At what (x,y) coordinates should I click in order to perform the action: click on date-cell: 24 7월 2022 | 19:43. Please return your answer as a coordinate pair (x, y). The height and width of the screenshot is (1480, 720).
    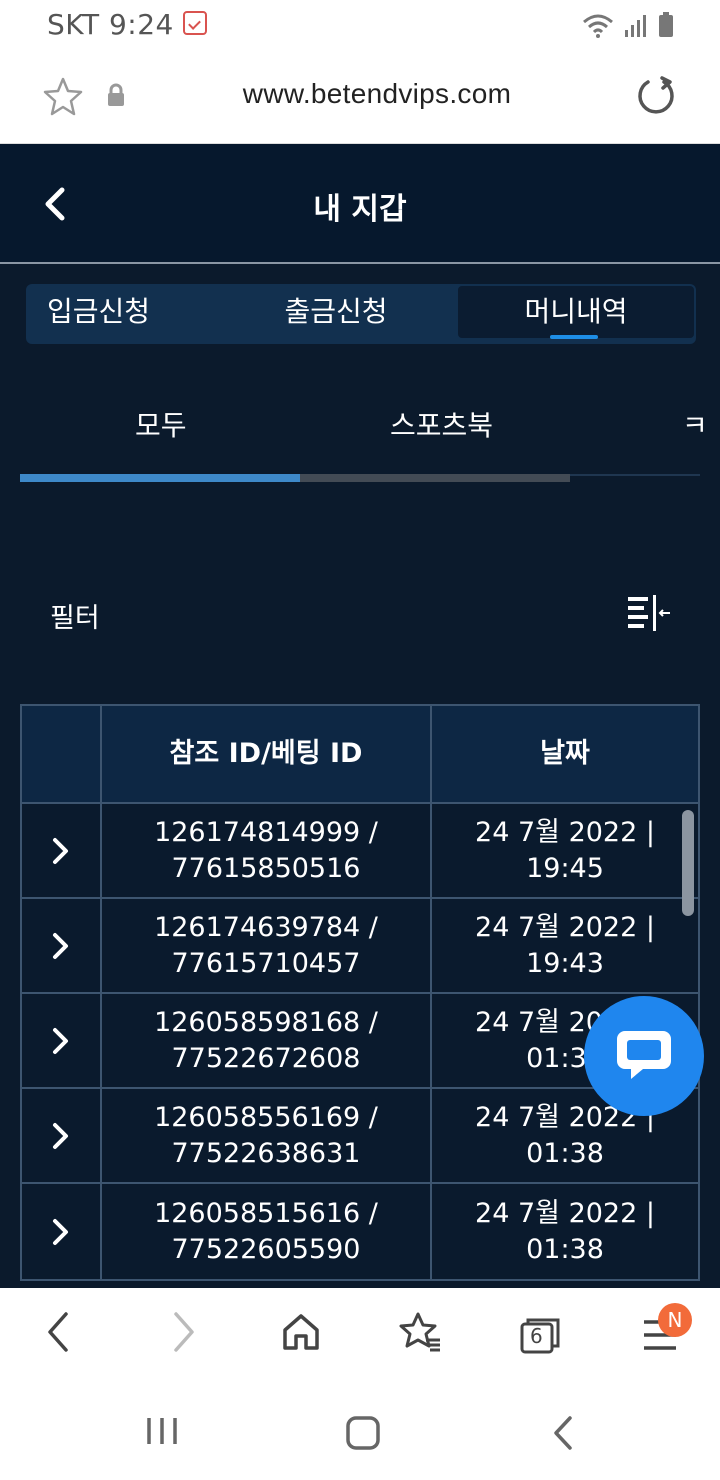
    Looking at the image, I should click on (565, 945).